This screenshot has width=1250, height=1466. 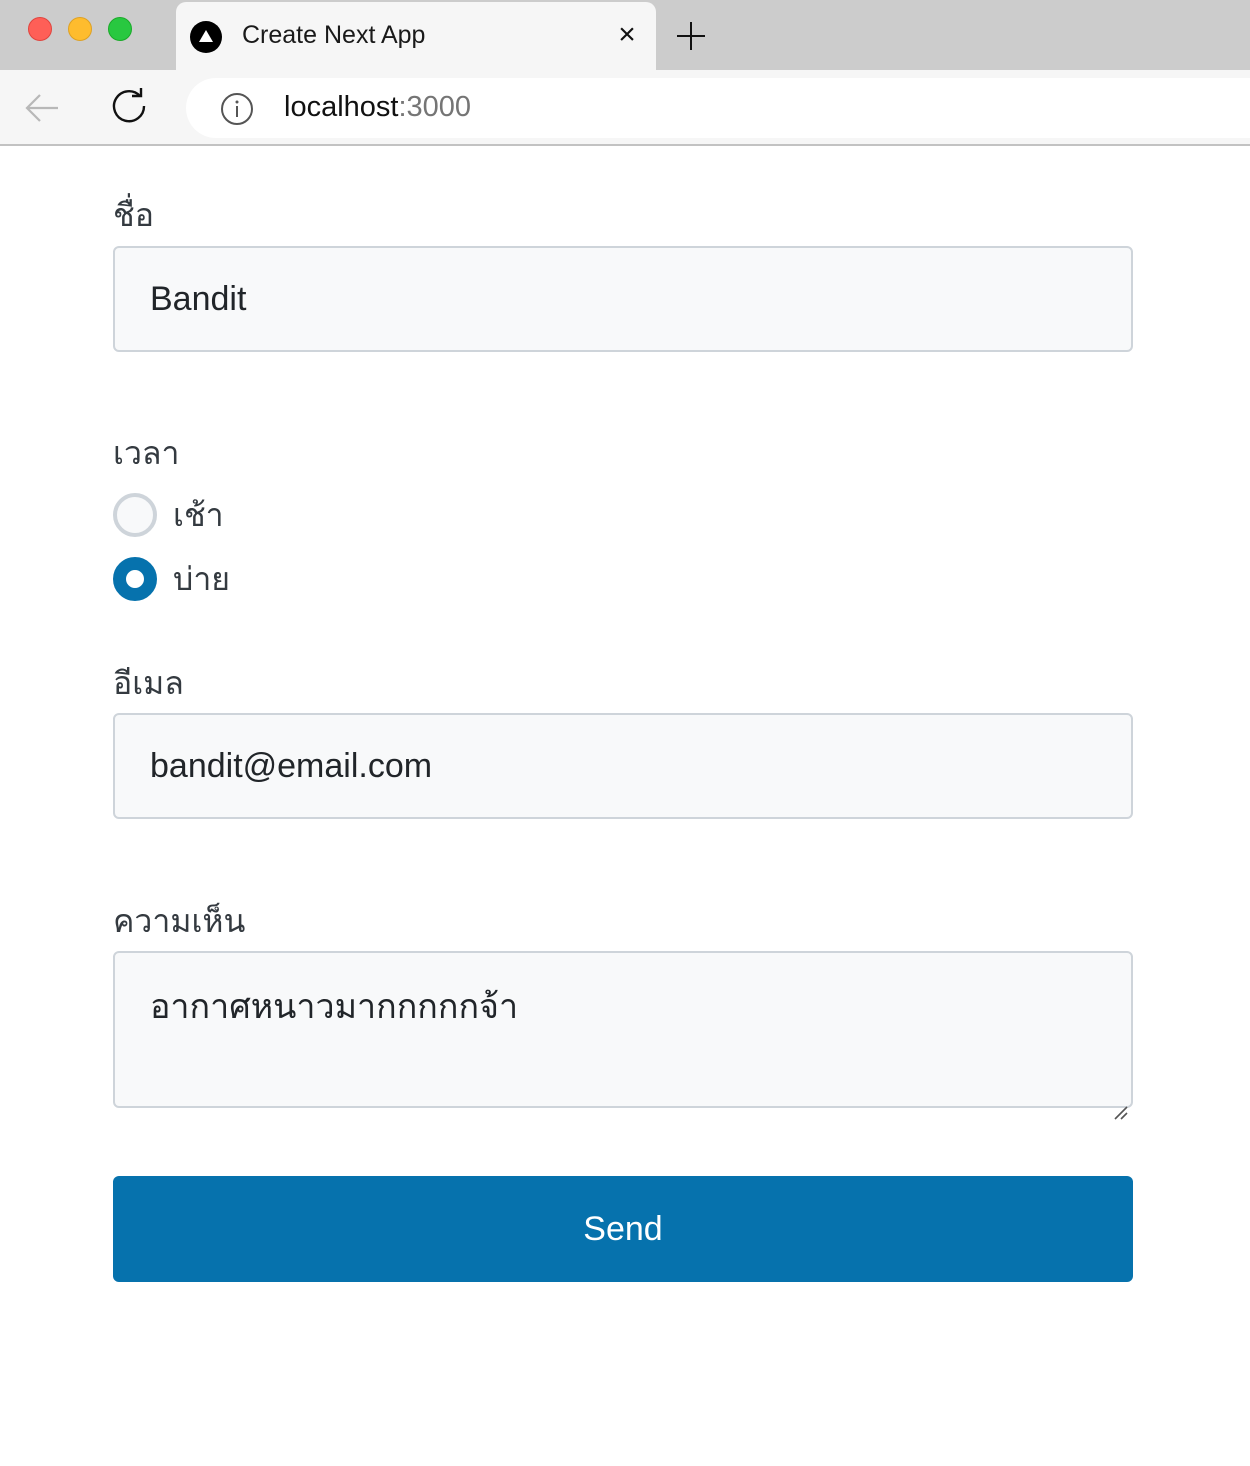 I want to click on email-label: อีเมล, so click(x=148, y=683).